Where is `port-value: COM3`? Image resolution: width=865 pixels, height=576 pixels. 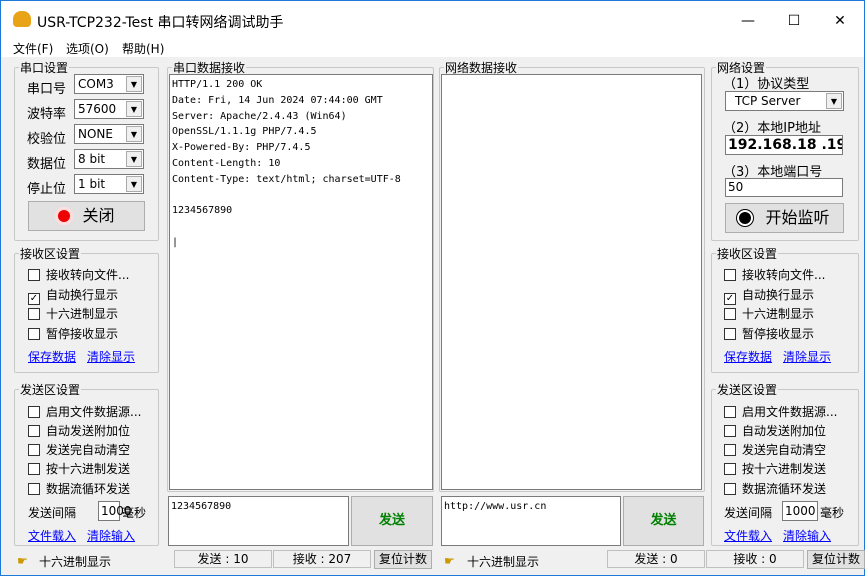 port-value: COM3 is located at coordinates (96, 84).